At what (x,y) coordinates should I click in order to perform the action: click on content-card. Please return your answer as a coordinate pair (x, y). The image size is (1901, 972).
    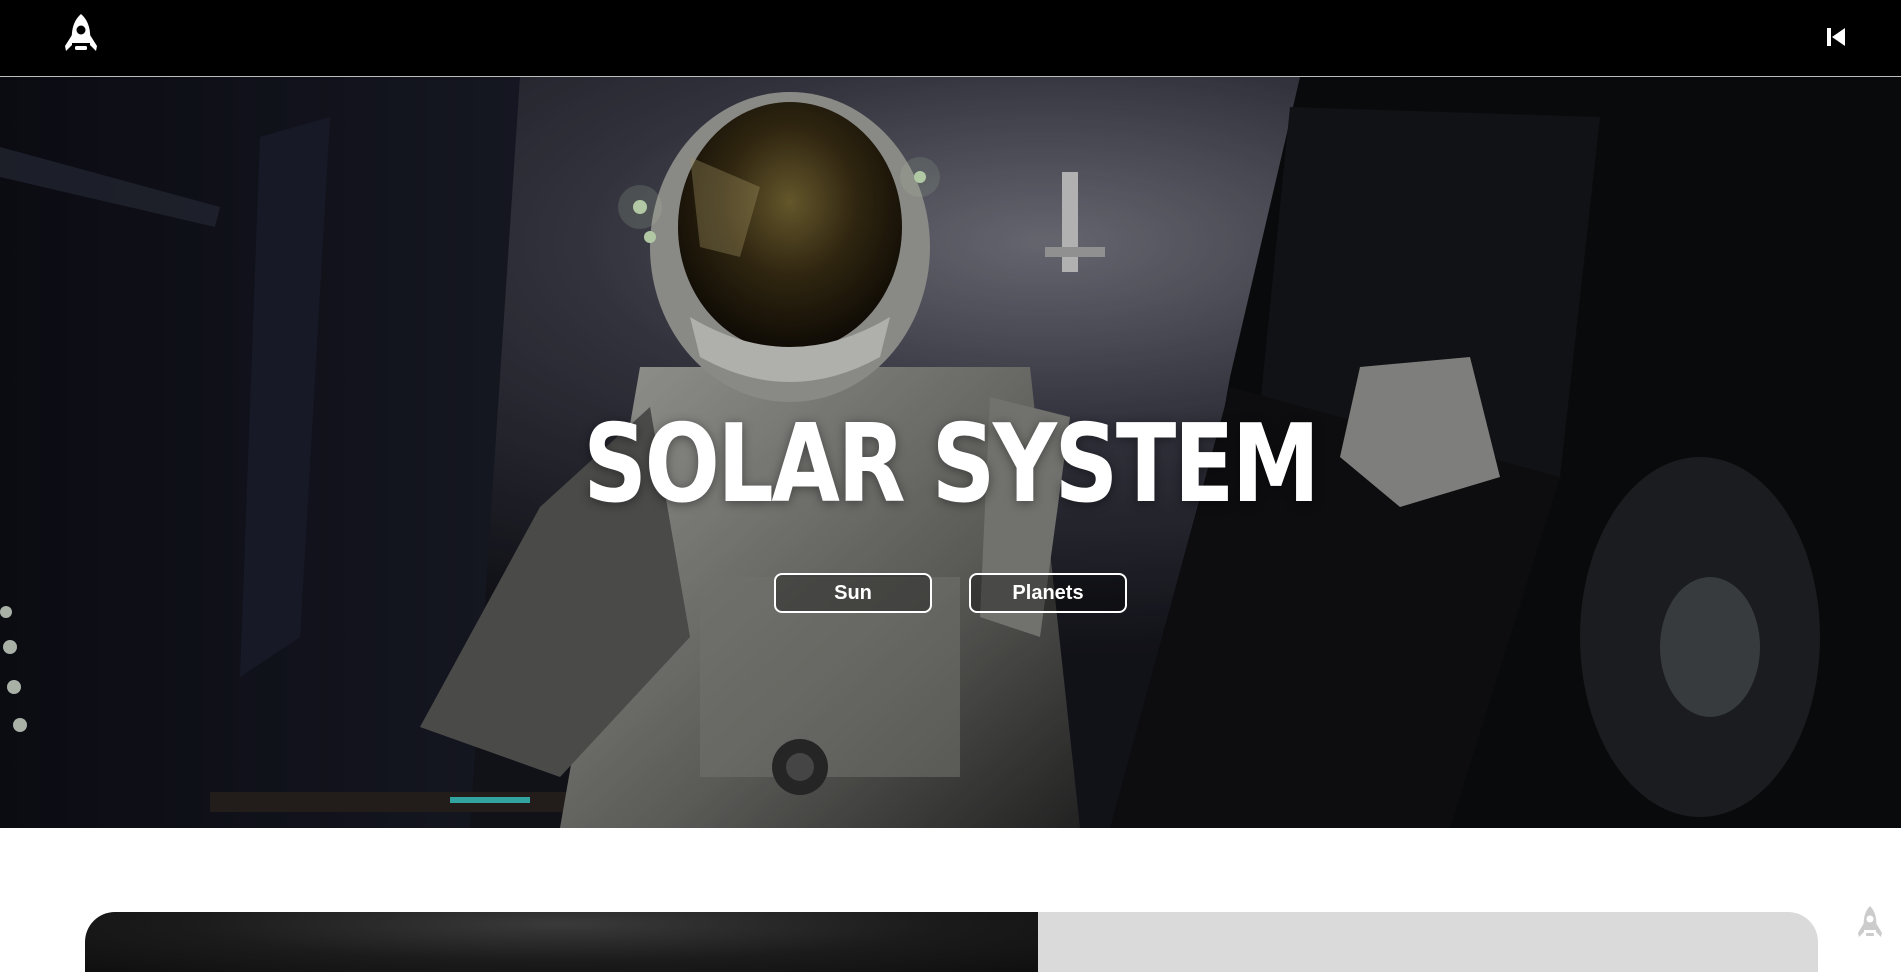
    Looking at the image, I should click on (951, 942).